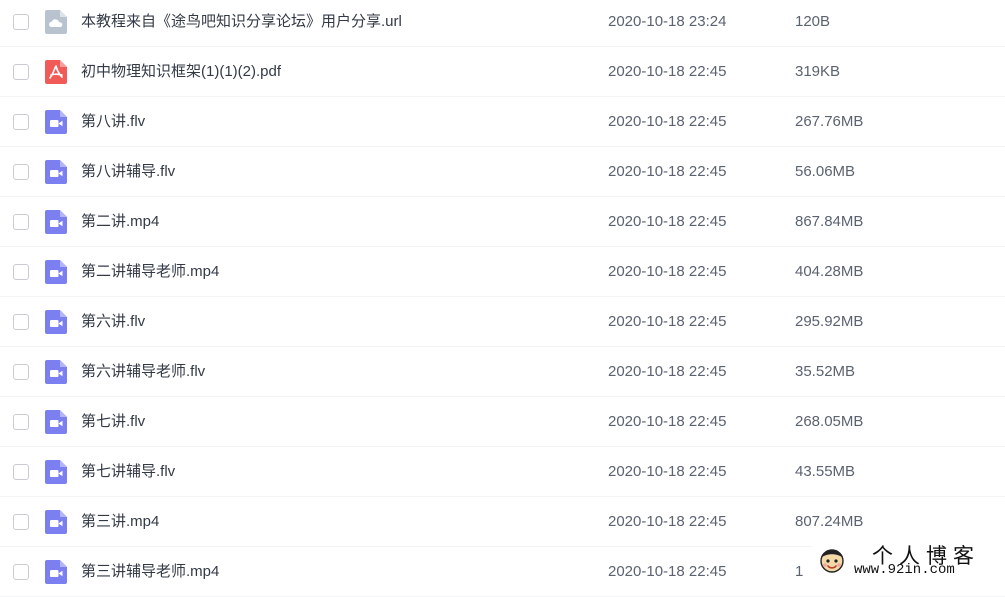  I want to click on file-name: 第六讲.flv, so click(113, 322).